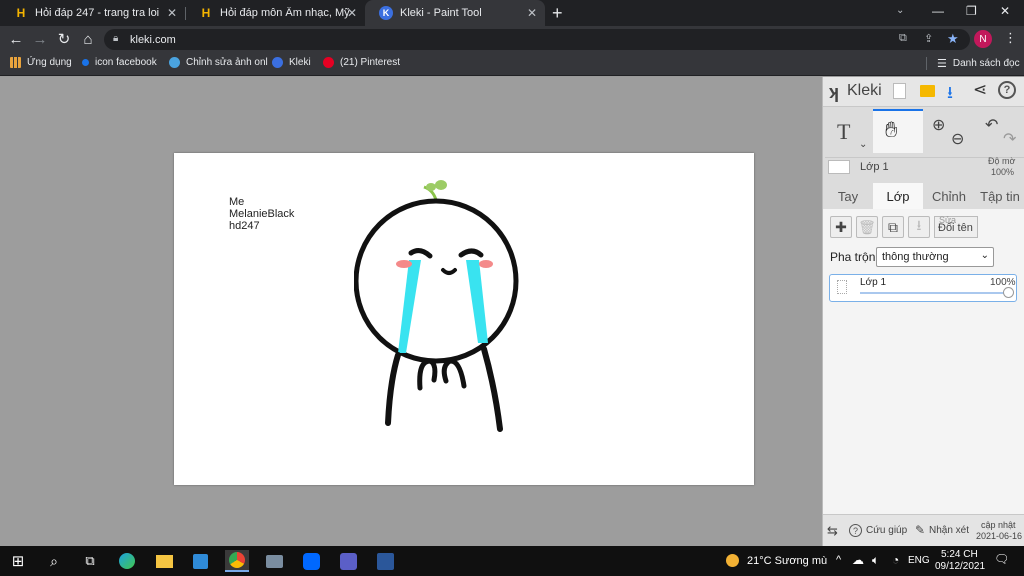 This screenshot has height=576, width=1024. Describe the element at coordinates (900, 10) in the screenshot. I see `tab-search-icon: ⌄` at that location.